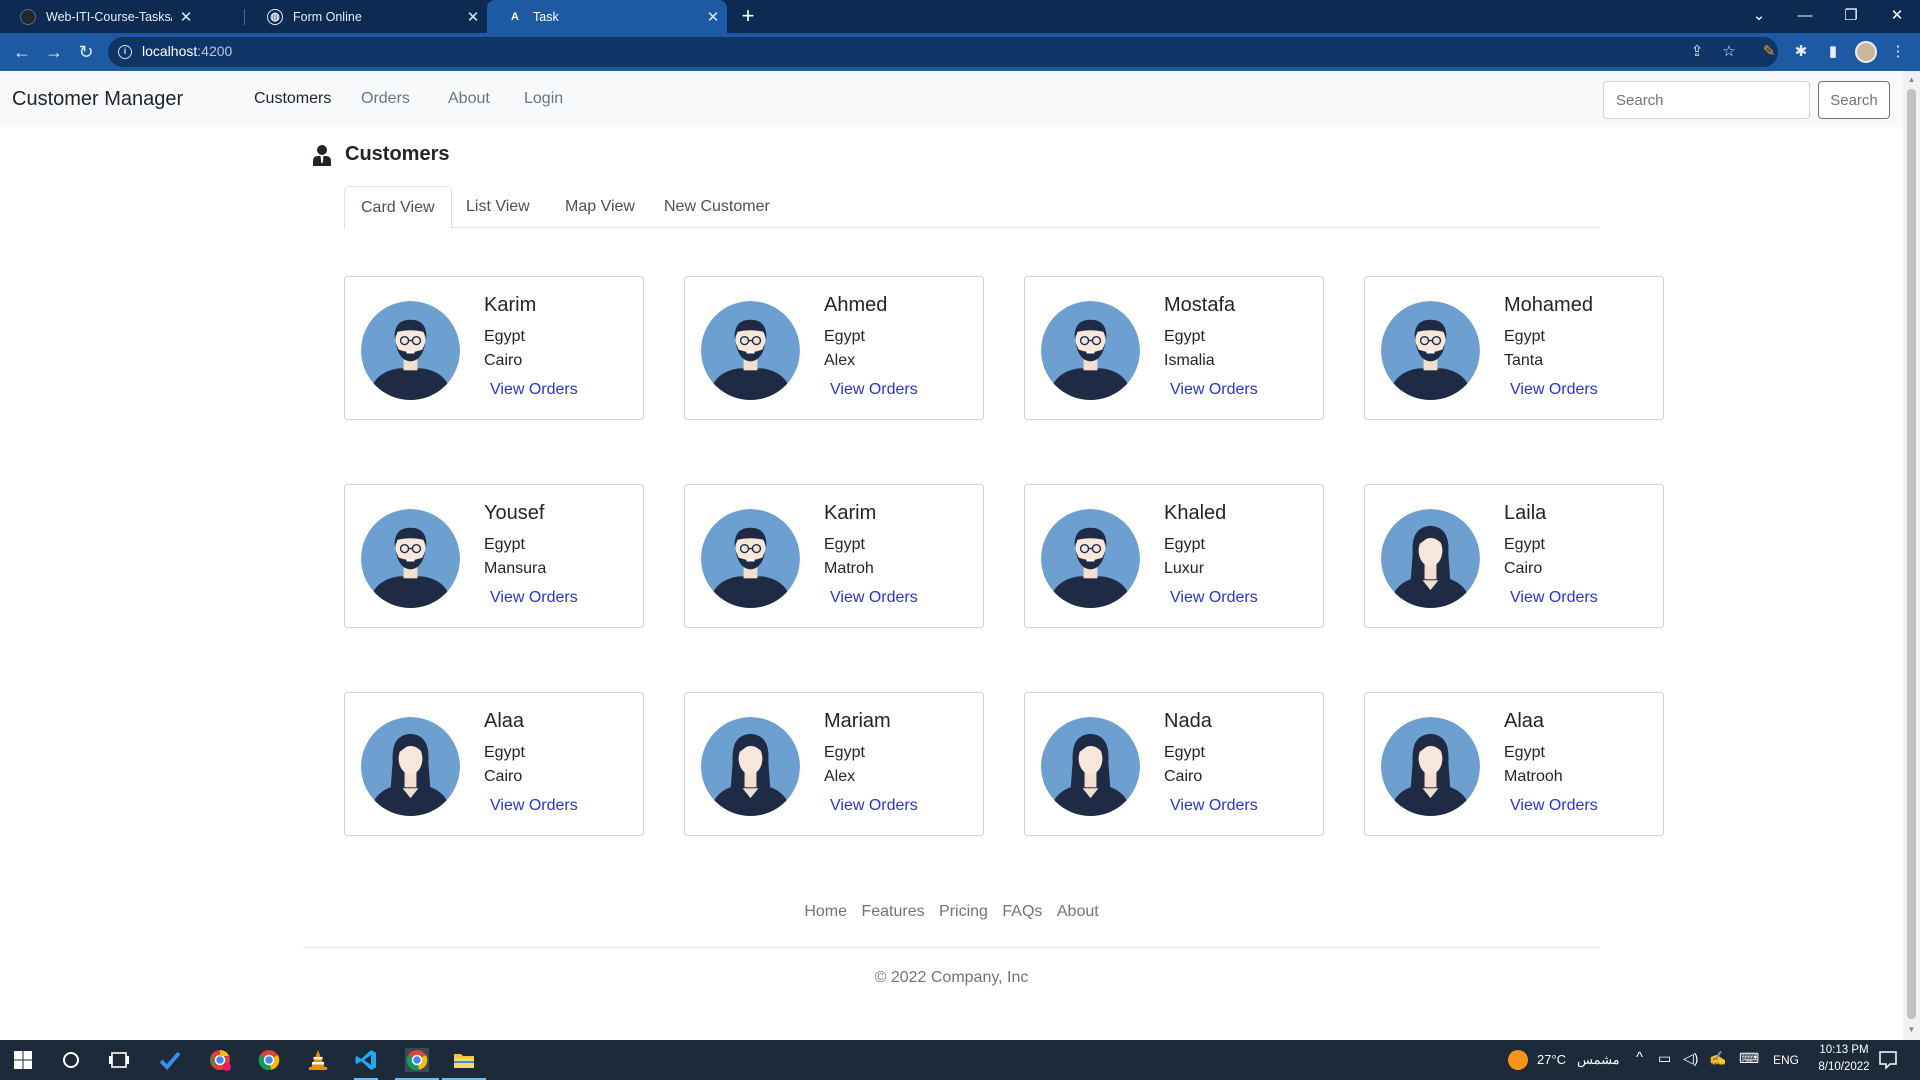 The width and height of the screenshot is (1920, 1080). I want to click on todo-check-icon, so click(170, 1060).